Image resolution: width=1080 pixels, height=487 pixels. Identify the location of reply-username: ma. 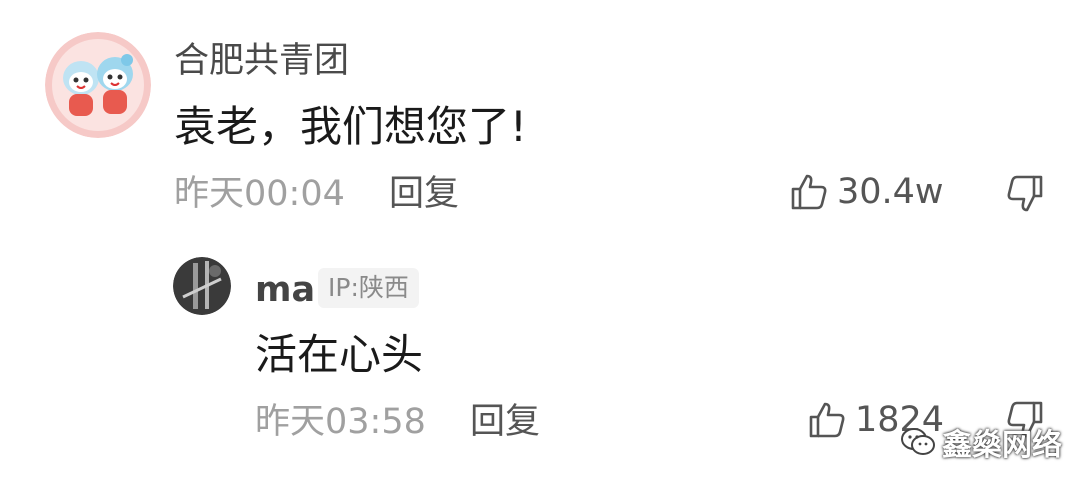
(285, 290).